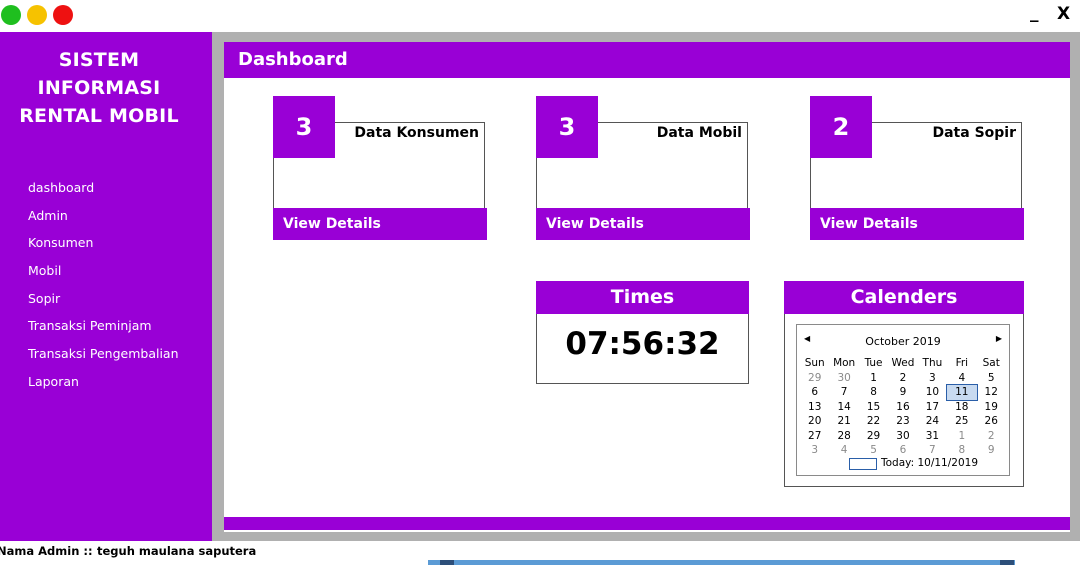  I want to click on taskbar-segment, so click(447, 562).